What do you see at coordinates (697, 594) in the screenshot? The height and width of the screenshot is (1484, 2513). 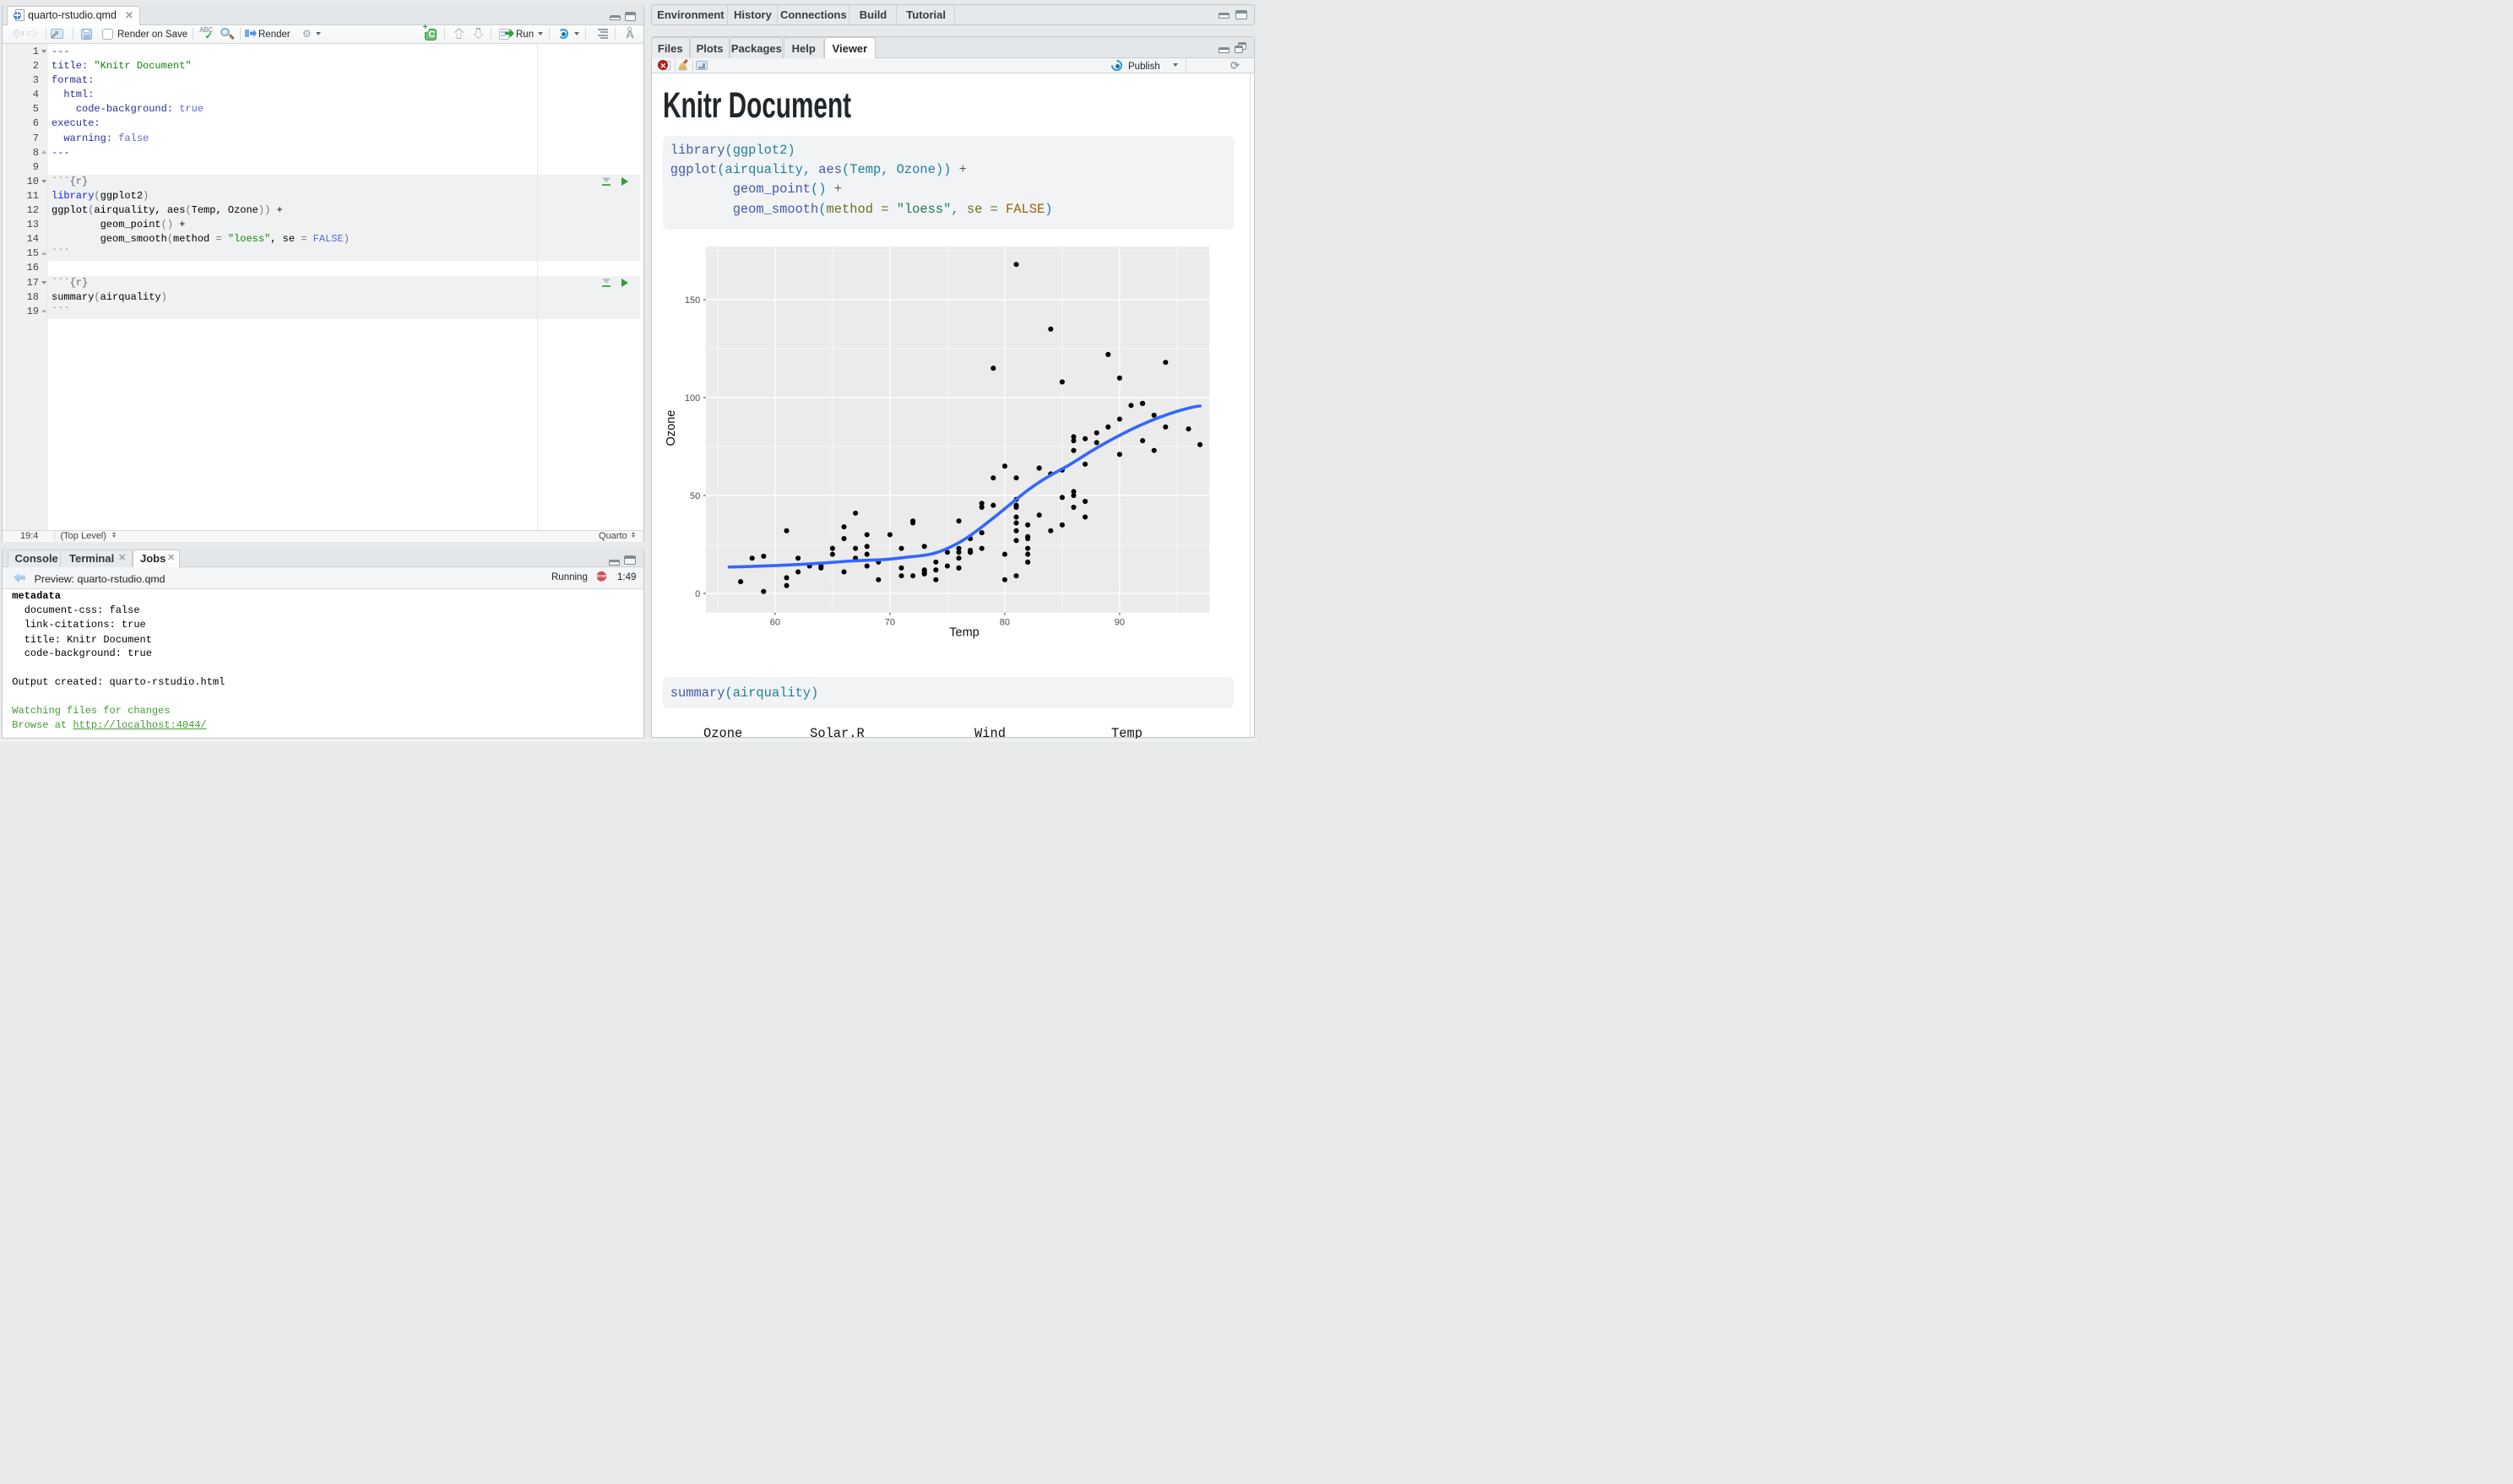 I see `svg-text: 0` at bounding box center [697, 594].